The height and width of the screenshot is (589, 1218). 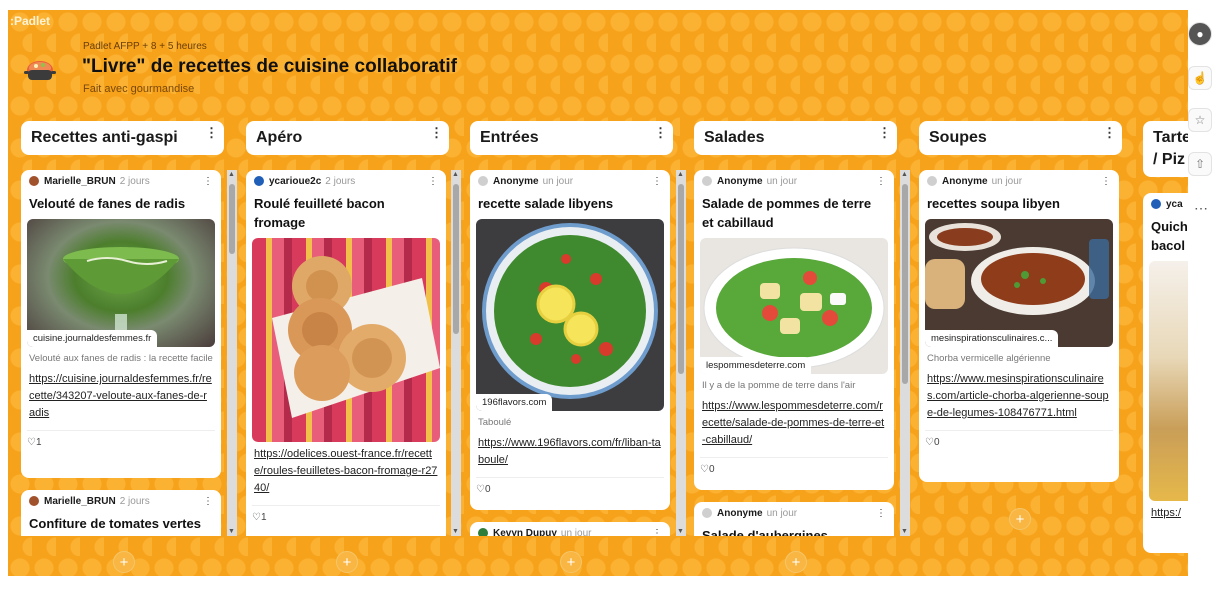 What do you see at coordinates (1170, 148) in the screenshot?
I see `column-title: Tarte / Piz` at bounding box center [1170, 148].